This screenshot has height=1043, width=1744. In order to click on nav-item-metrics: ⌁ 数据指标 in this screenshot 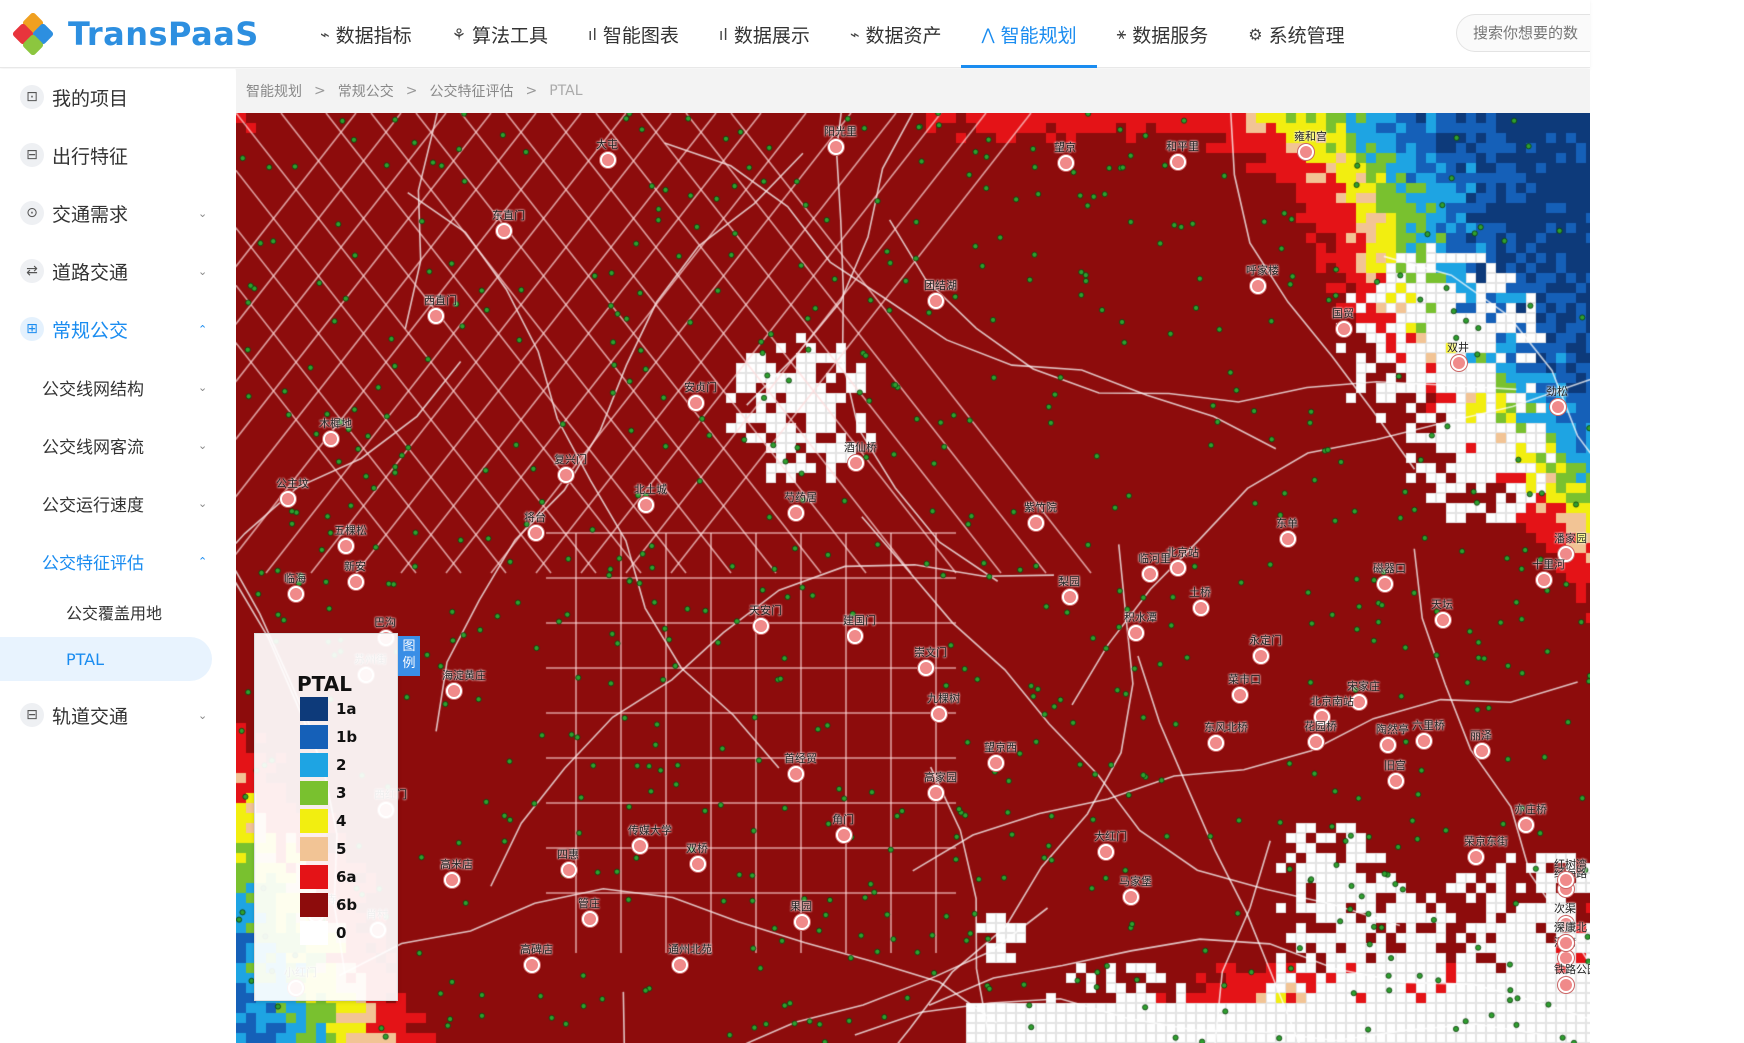, I will do `click(366, 34)`.